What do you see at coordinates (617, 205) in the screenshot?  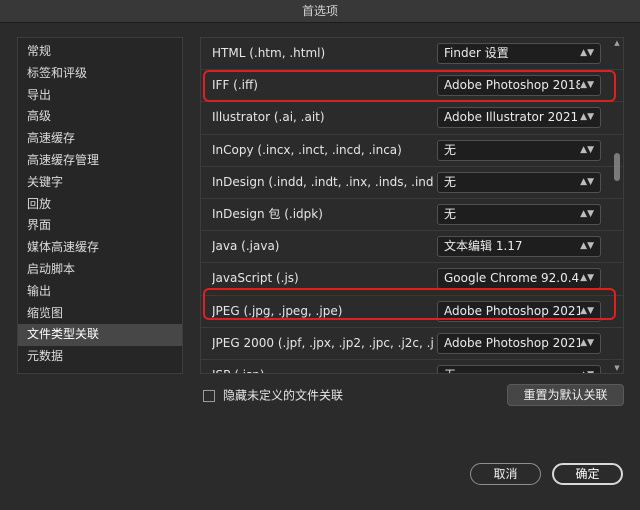 I see `list-scrollbar: ▲ ▼` at bounding box center [617, 205].